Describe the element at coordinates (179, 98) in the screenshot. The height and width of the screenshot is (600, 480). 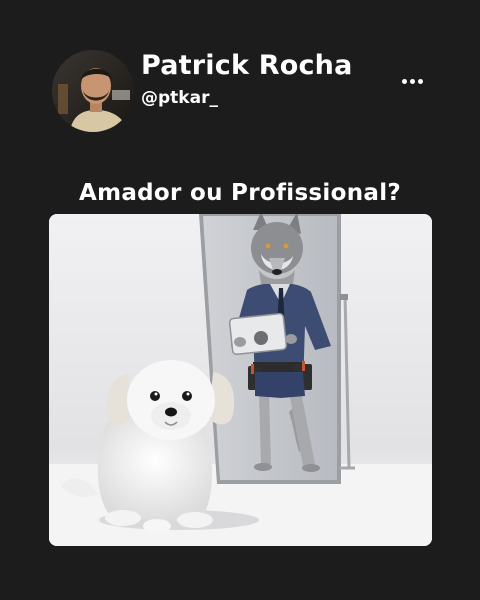
I see `user-handle: @ptkar_` at that location.